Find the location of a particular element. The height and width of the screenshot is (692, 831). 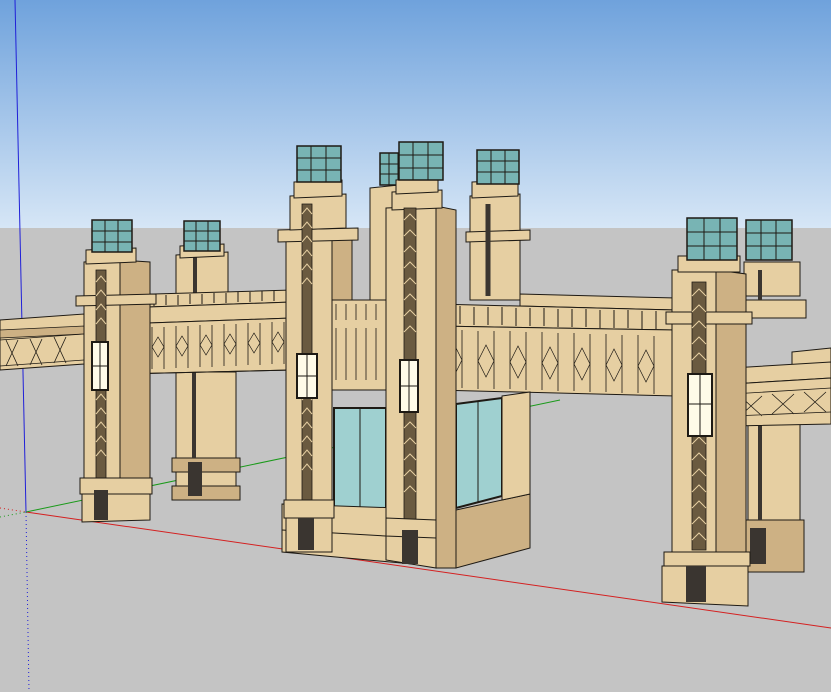

pillar-front-left is located at coordinates (116, 371).